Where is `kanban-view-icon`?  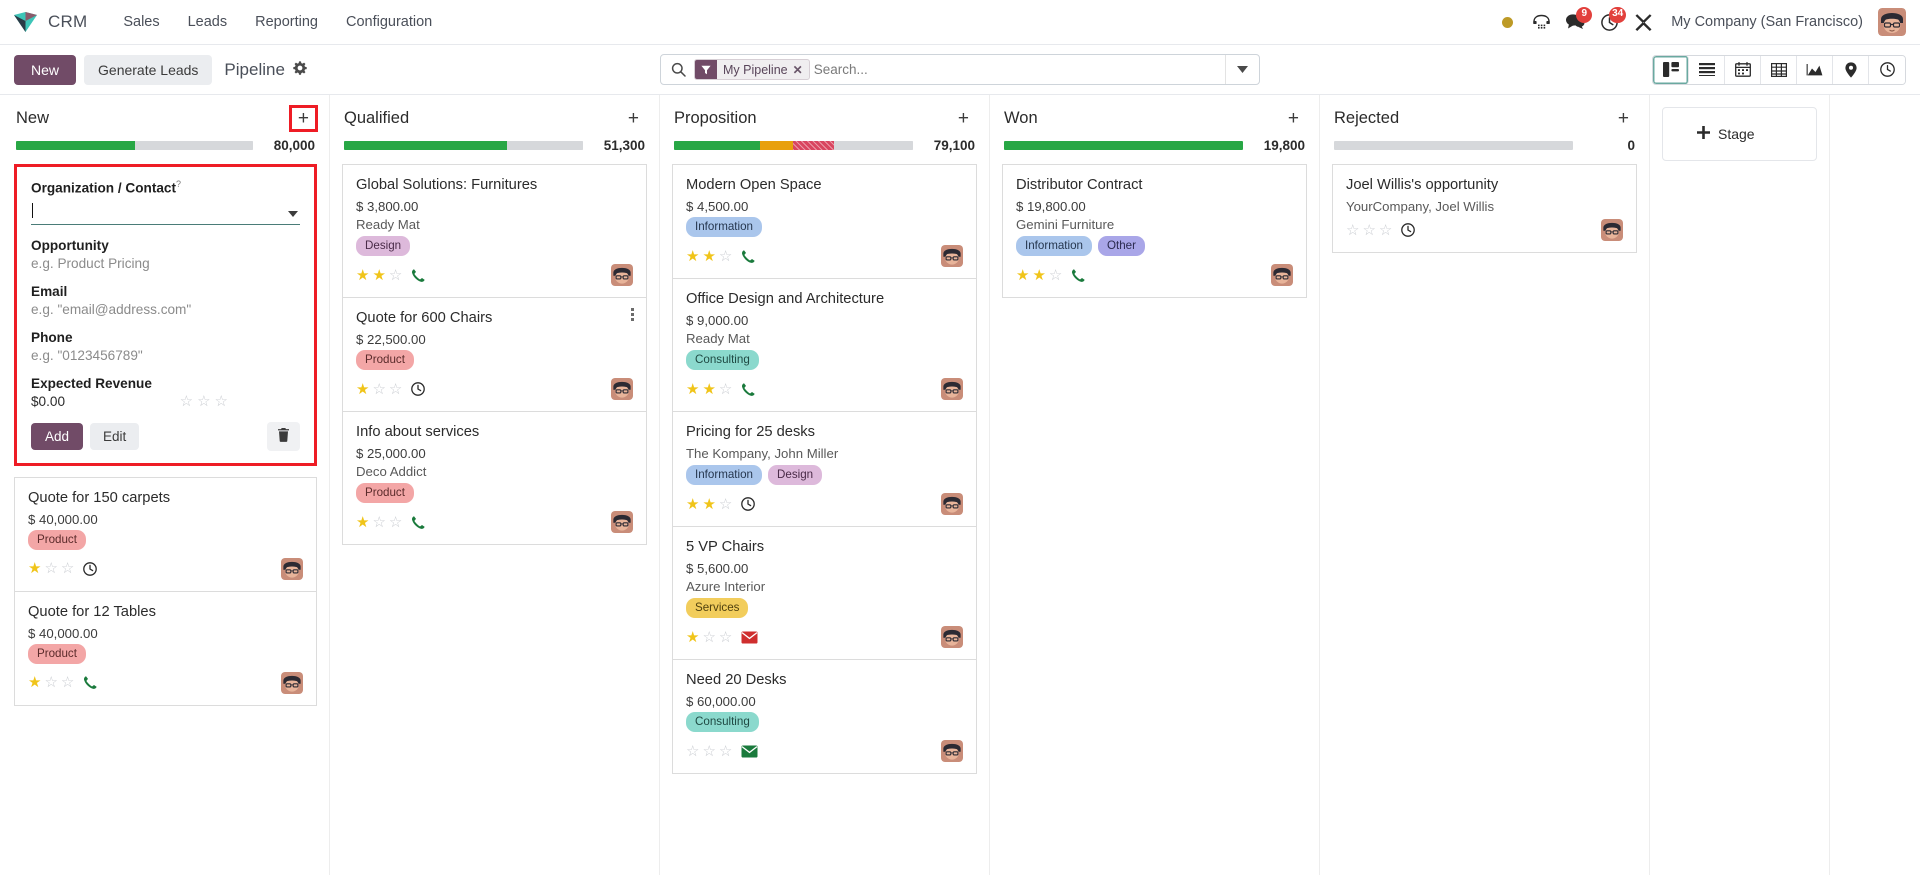
kanban-view-icon is located at coordinates (1671, 69).